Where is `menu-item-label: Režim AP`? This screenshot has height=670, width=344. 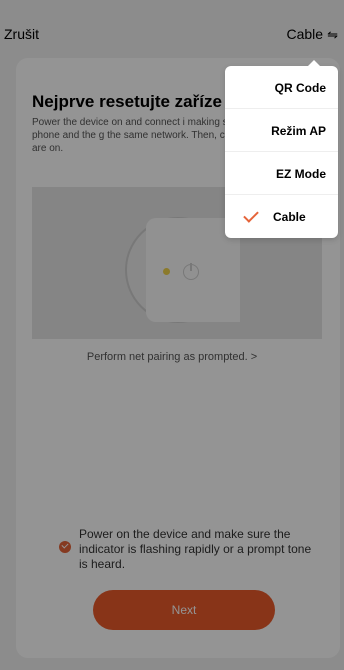
menu-item-label: Režim AP is located at coordinates (298, 131).